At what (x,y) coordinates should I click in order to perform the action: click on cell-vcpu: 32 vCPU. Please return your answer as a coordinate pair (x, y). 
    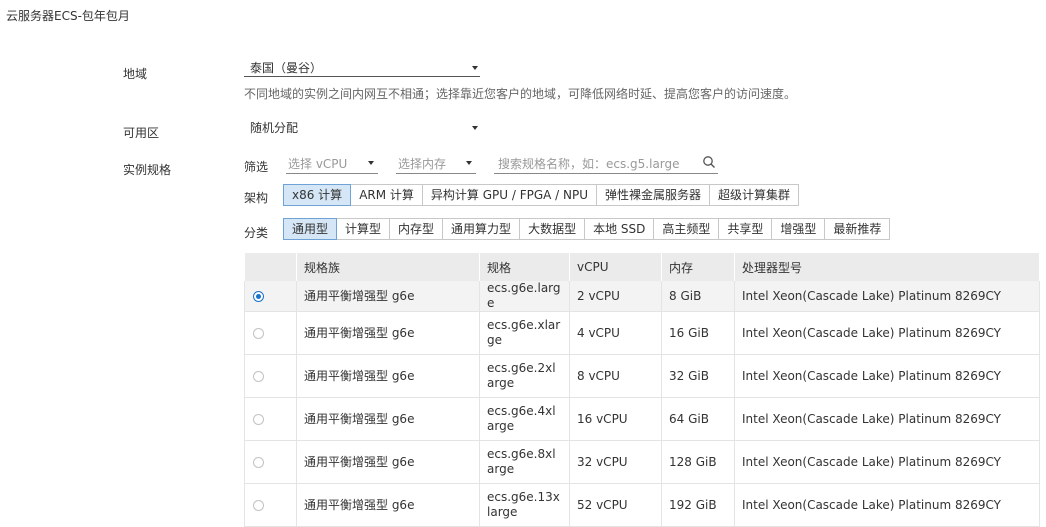
    Looking at the image, I should click on (615, 462).